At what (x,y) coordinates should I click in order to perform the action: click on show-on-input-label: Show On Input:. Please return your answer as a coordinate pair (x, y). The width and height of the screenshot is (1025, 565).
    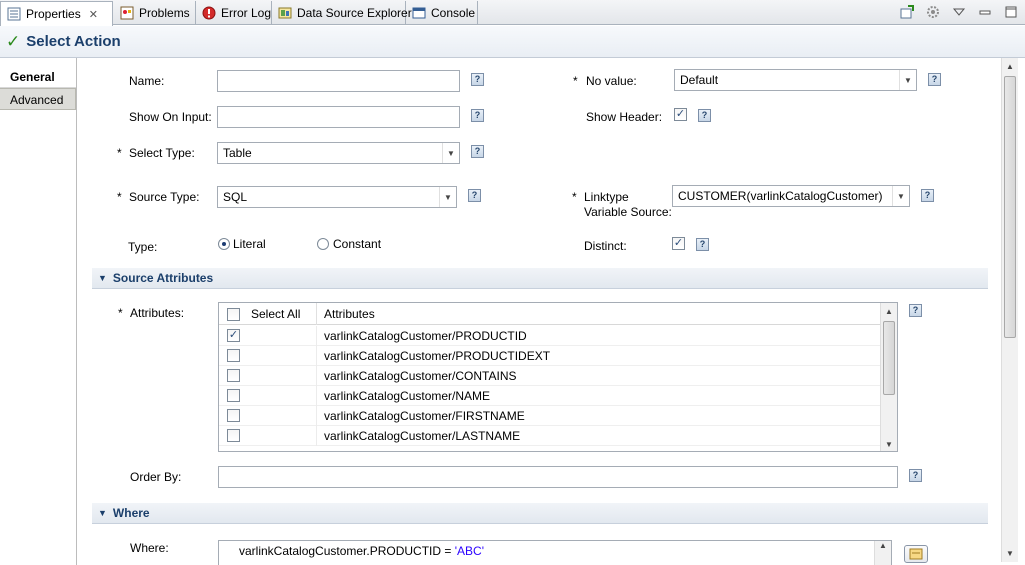
    Looking at the image, I should click on (170, 117).